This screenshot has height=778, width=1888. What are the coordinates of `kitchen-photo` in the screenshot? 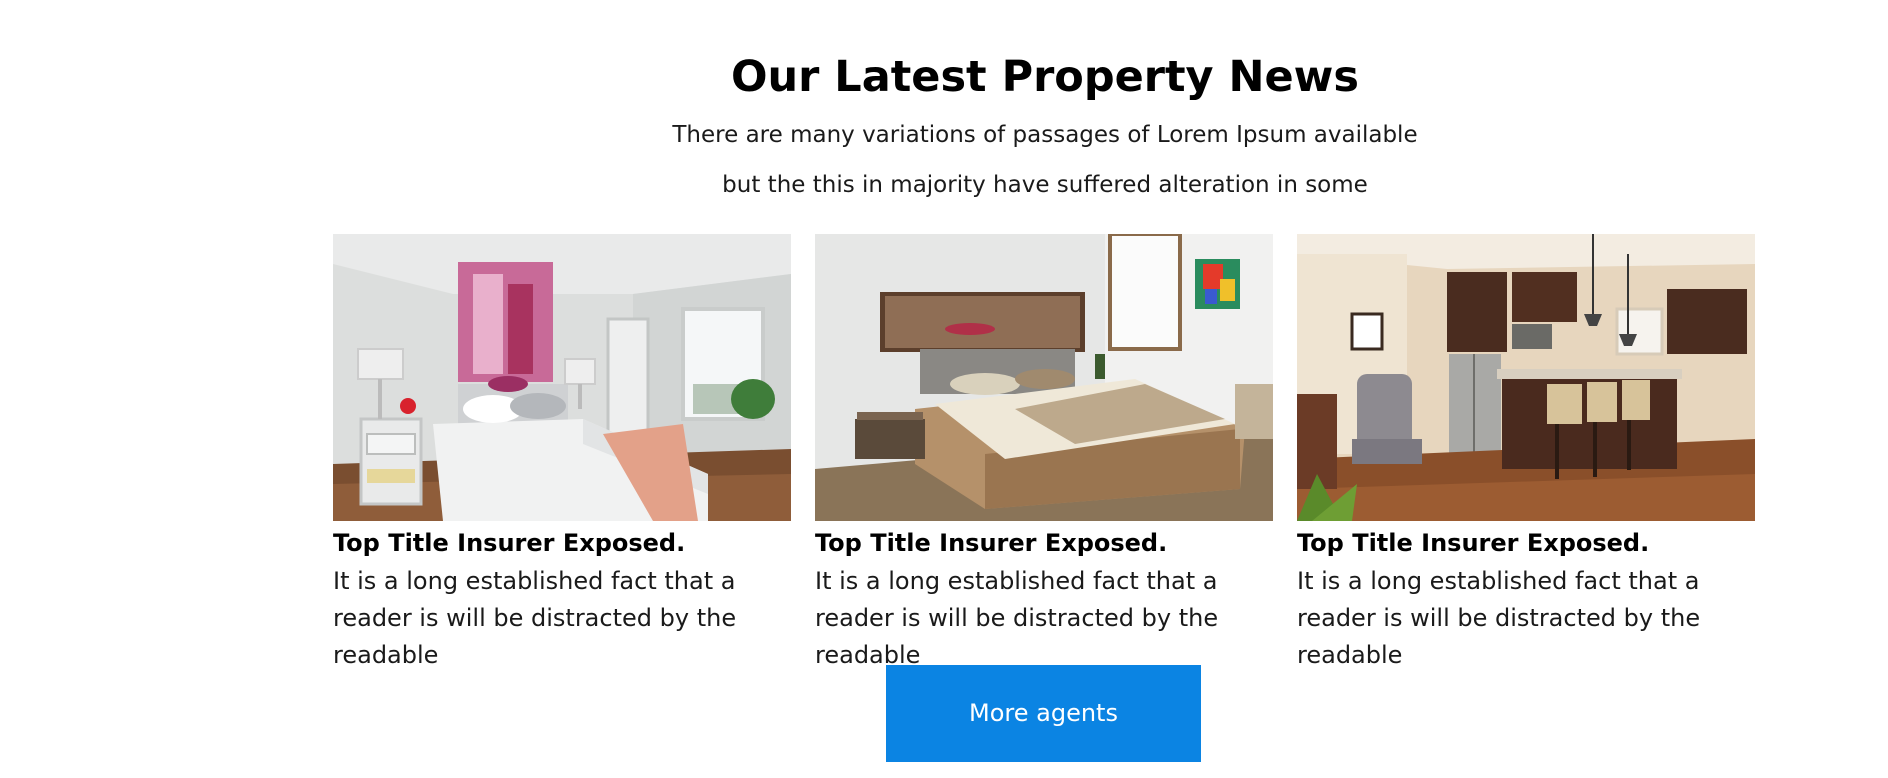 It's located at (1526, 377).